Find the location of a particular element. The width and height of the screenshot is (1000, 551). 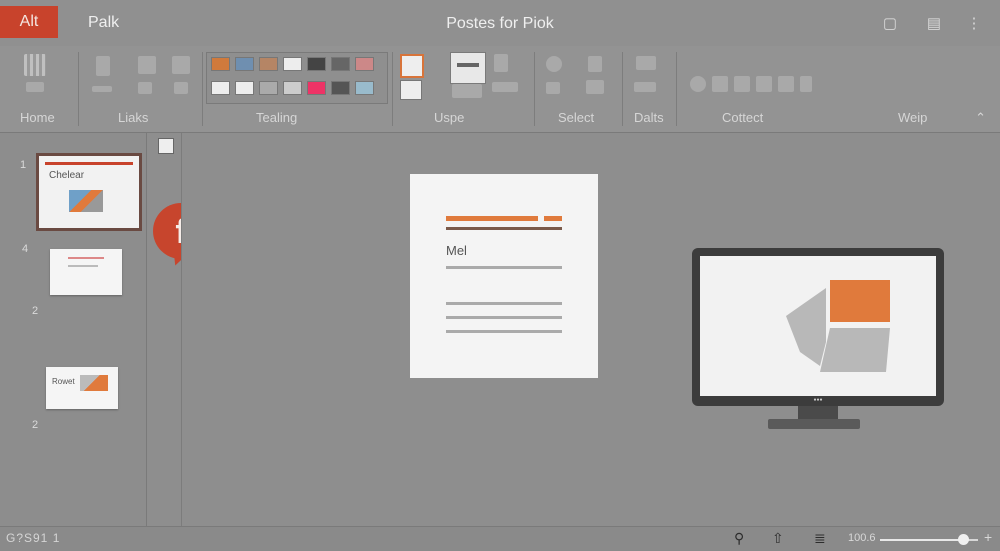

monitor-neck is located at coordinates (818, 413).